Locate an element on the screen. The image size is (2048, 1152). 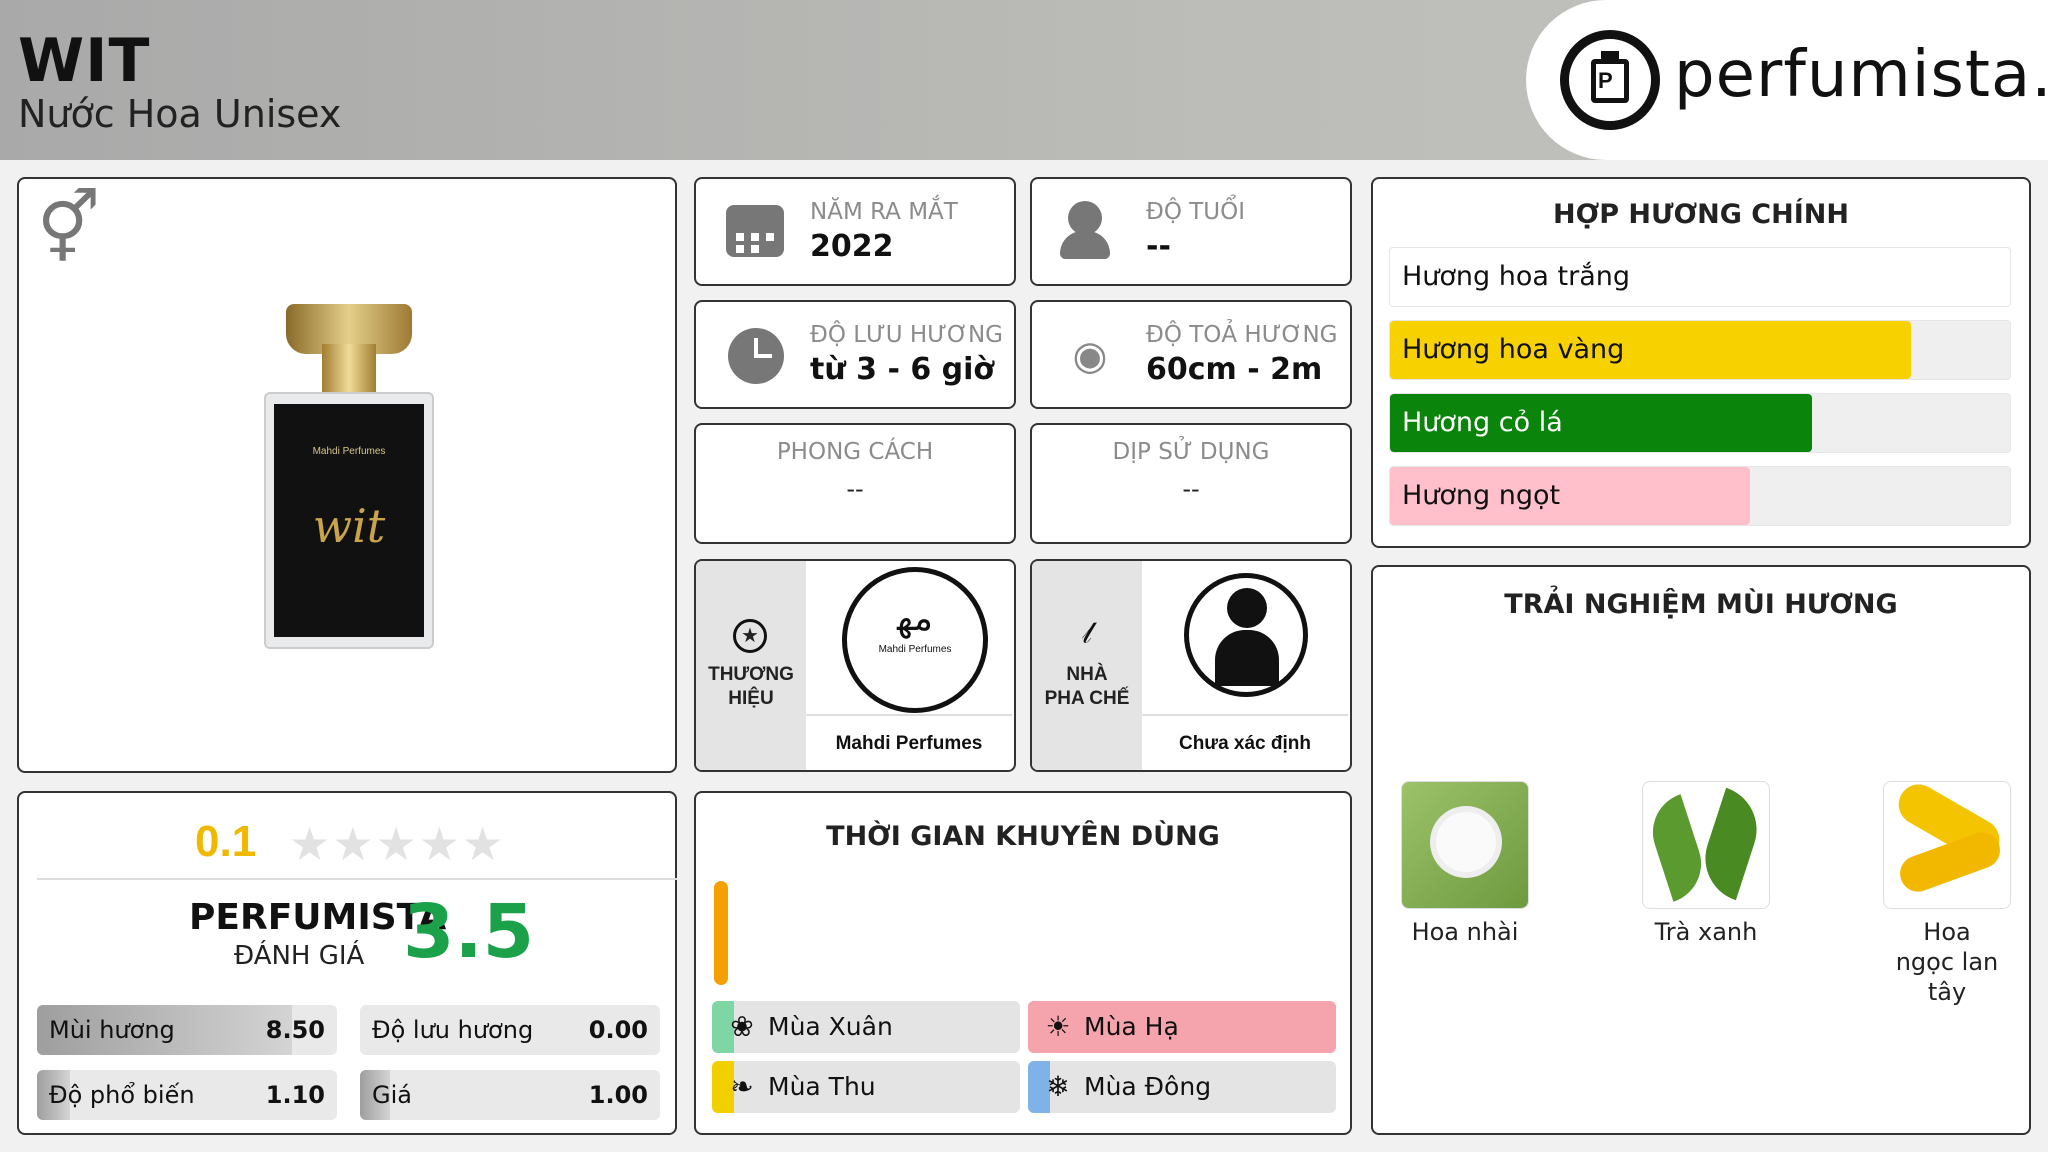
rating-metric: Độ phổ biến 1.10 is located at coordinates (187, 1095).